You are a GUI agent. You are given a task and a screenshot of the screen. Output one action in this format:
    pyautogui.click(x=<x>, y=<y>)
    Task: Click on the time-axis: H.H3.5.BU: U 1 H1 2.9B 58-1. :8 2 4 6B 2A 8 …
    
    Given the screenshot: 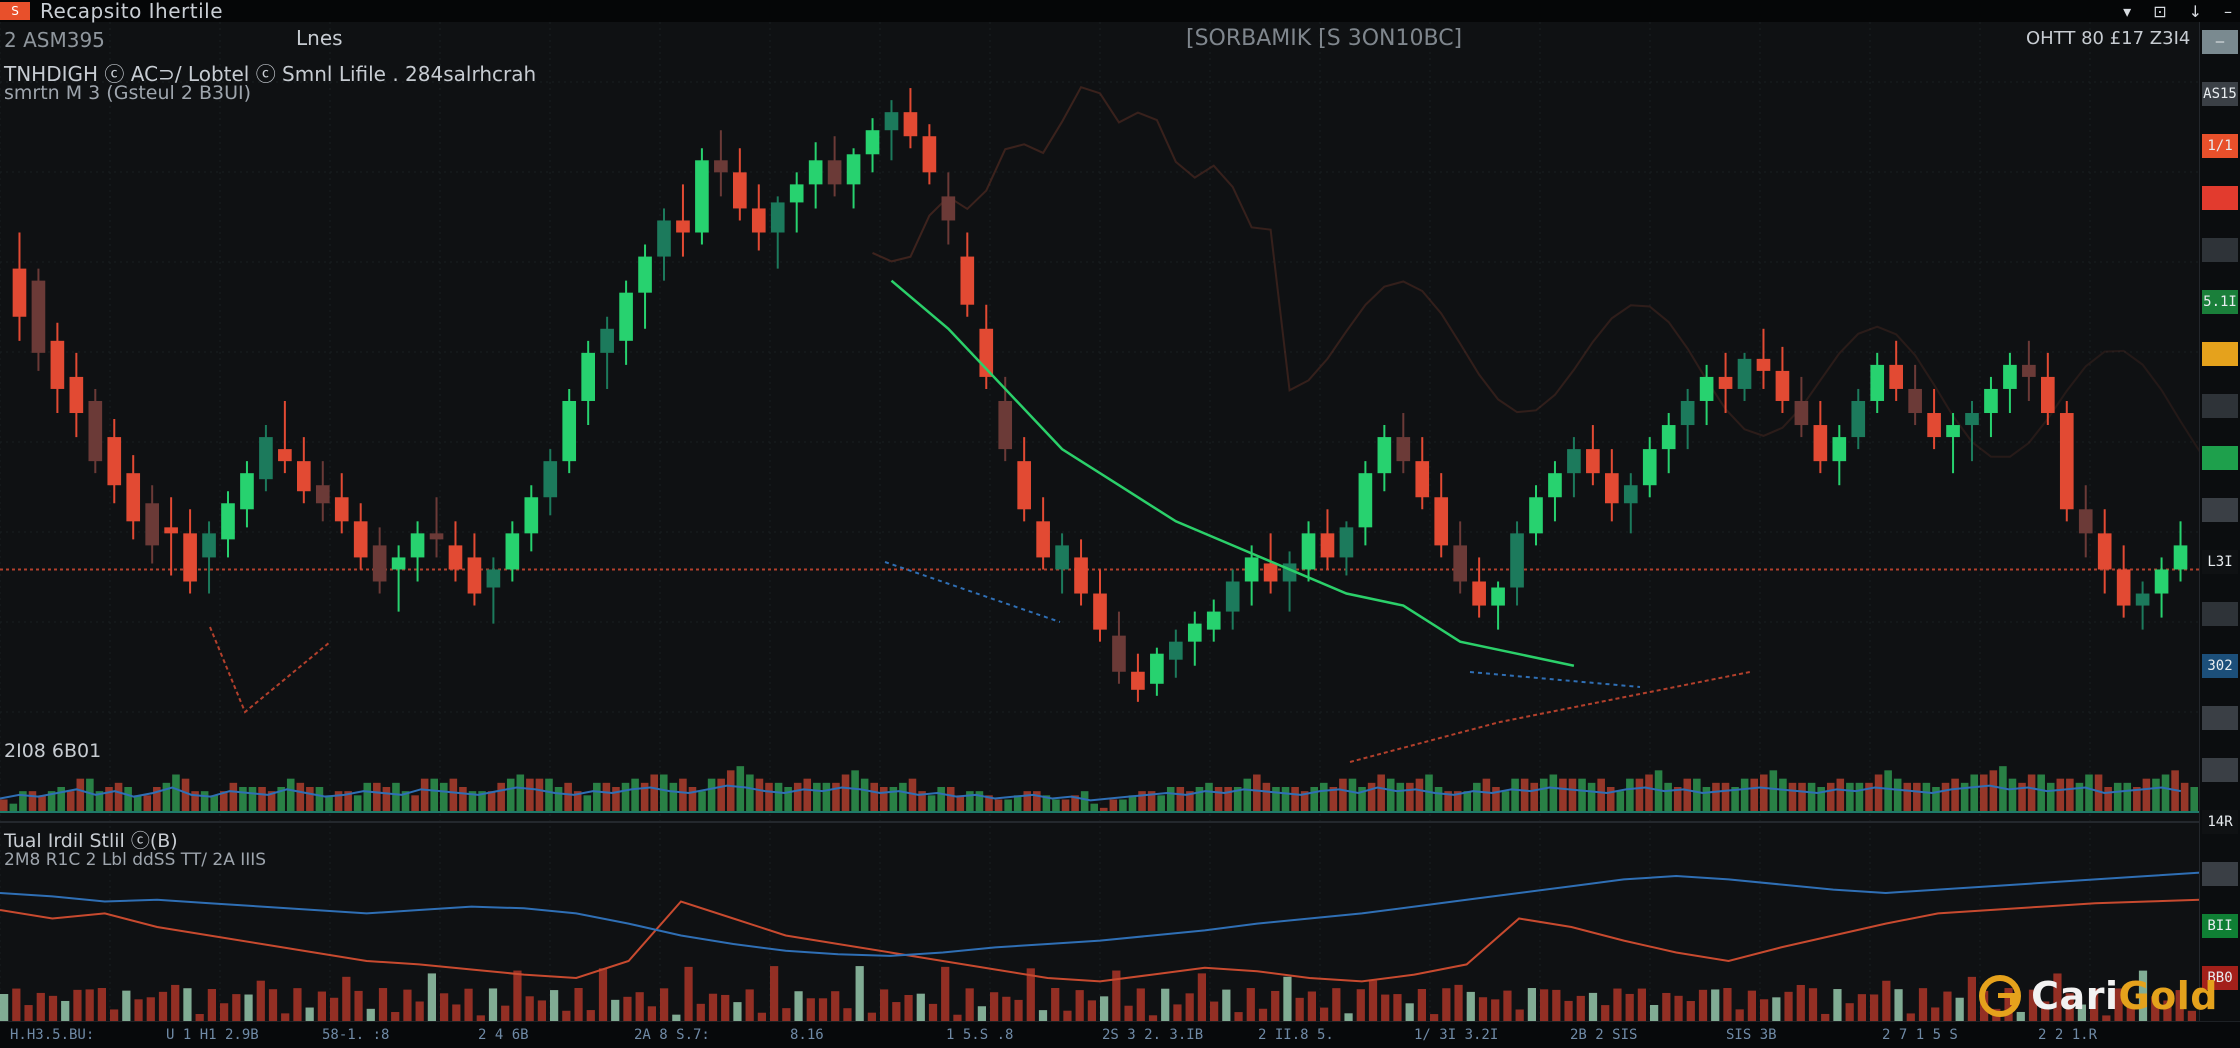 What is the action you would take?
    pyautogui.click(x=1120, y=1034)
    